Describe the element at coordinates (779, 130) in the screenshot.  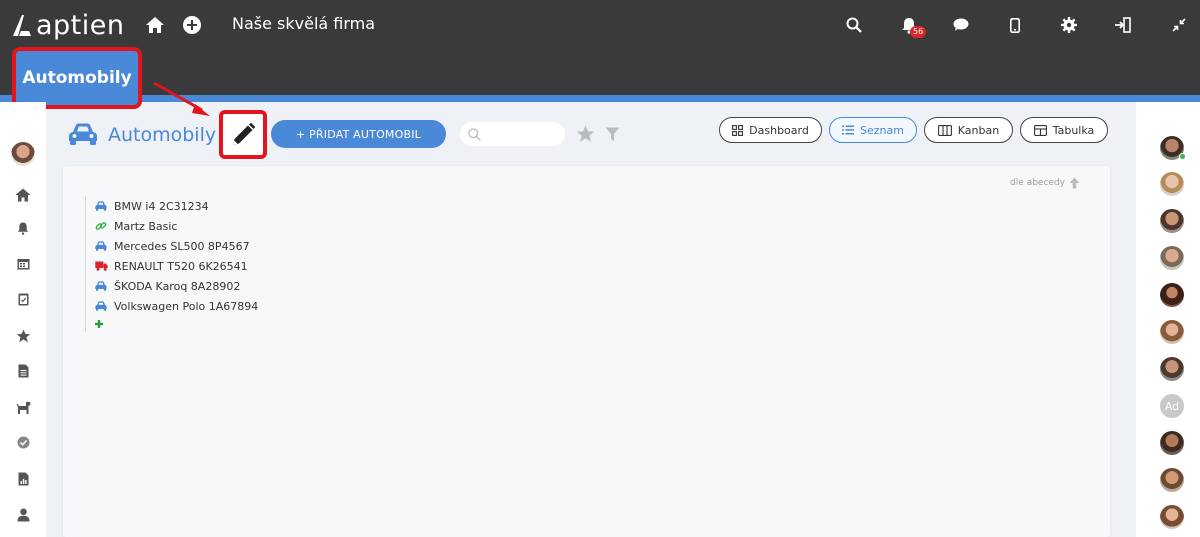
I see `view-dashboard-label: Dashboard` at that location.